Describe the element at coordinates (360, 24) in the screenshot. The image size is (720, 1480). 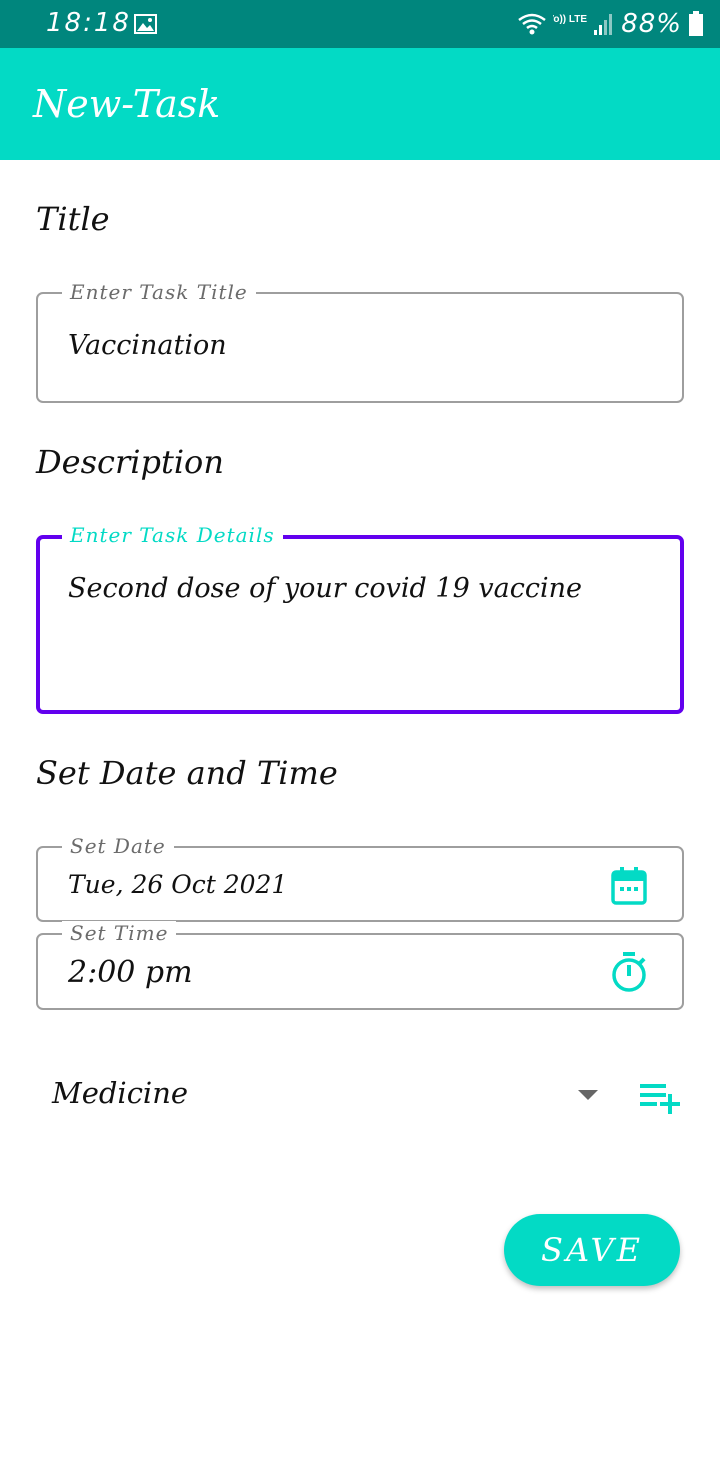
I see `status-bar: 18:18 Vo)) LTE1 88%` at that location.